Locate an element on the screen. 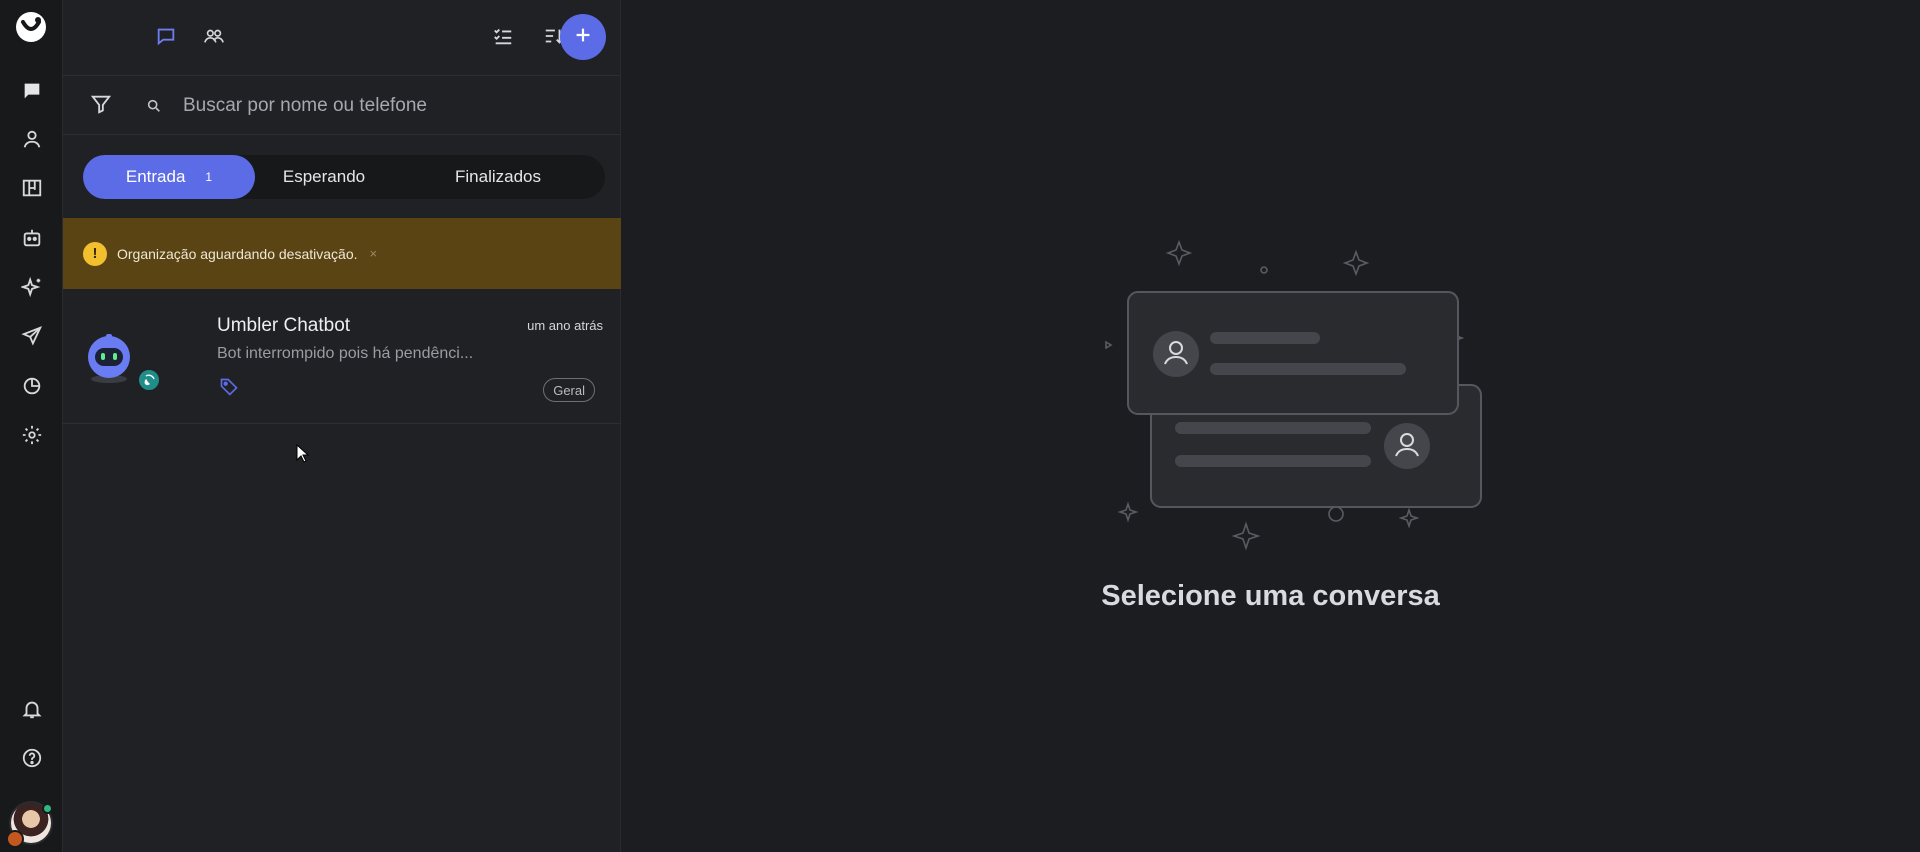  kanban-icon is located at coordinates (32, 190).